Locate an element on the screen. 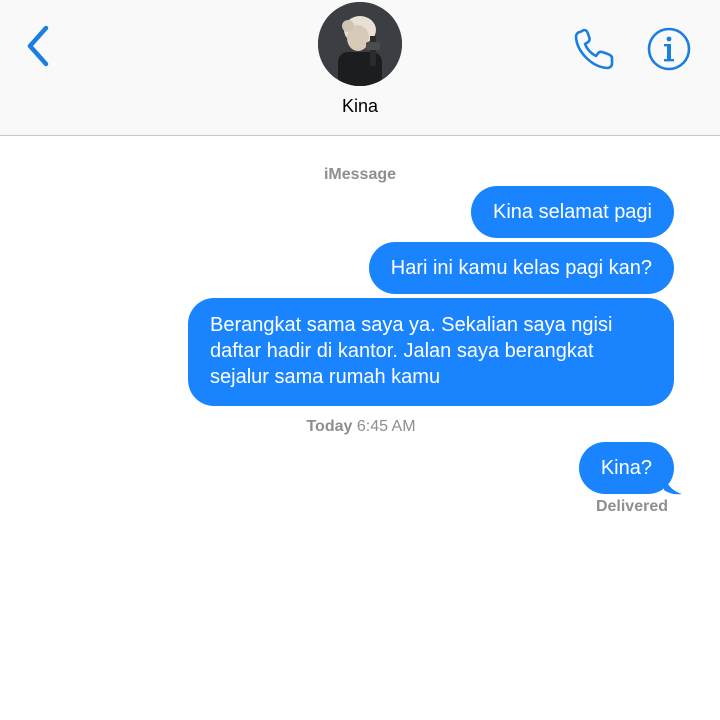 The width and height of the screenshot is (720, 720). timestamp-day: Today is located at coordinates (329, 426).